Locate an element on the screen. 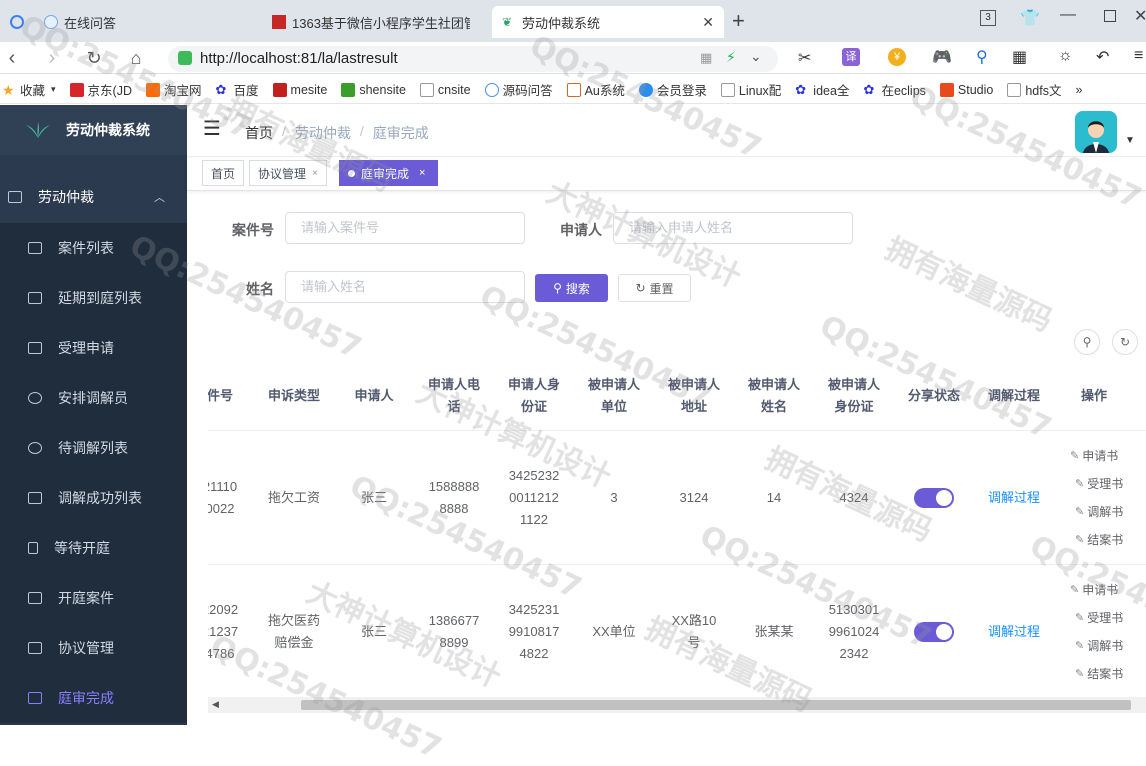 Image resolution: width=1146 pixels, height=766 pixels. palette-icon is located at coordinates (35, 448).